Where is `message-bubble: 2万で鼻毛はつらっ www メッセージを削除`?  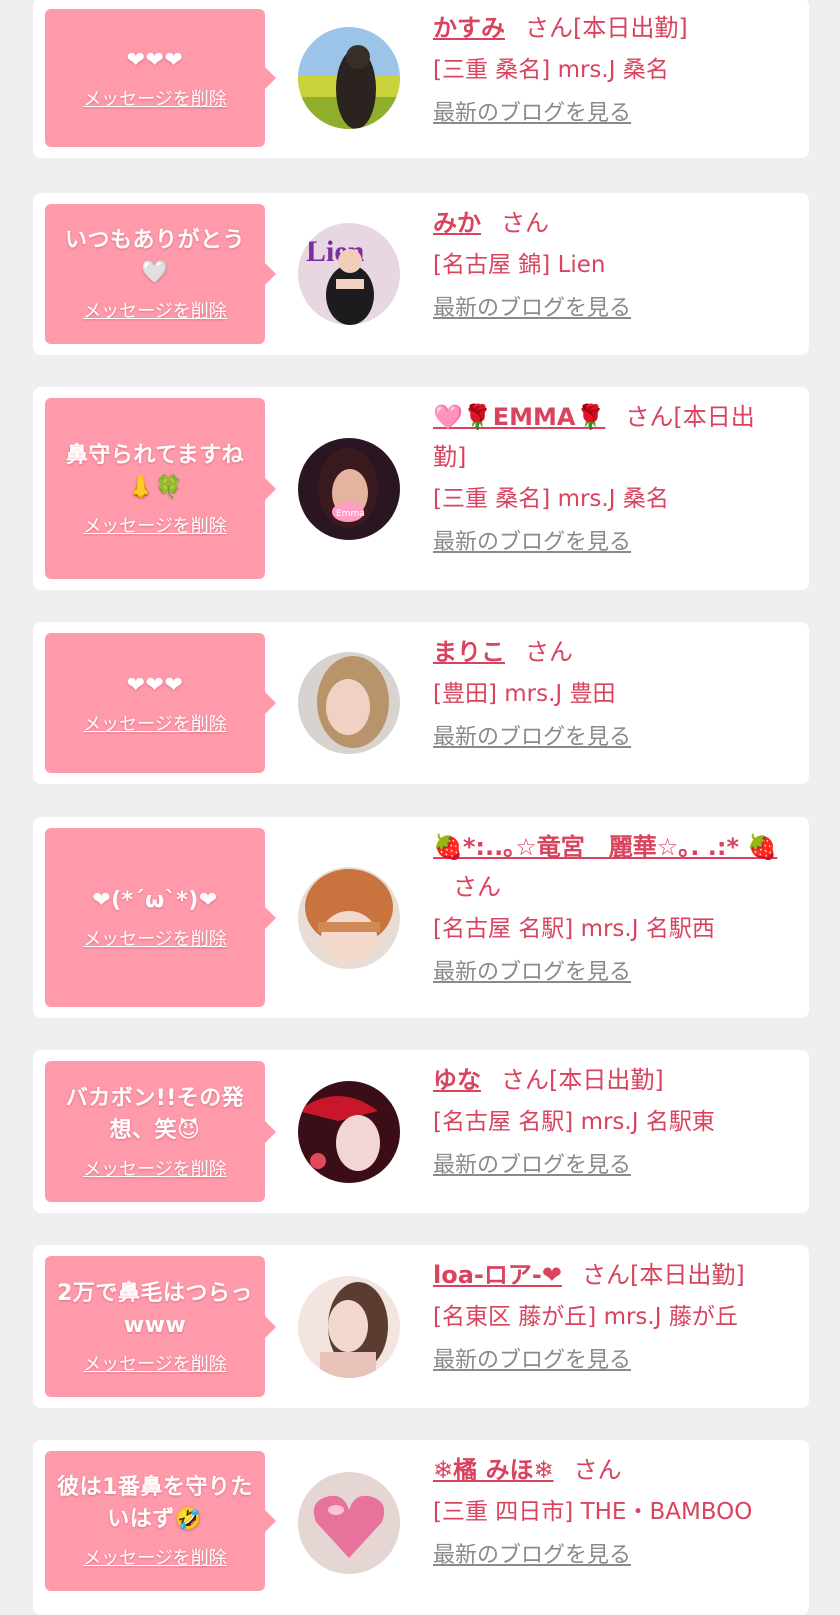
message-bubble: 2万で鼻毛はつらっ www メッセージを削除 is located at coordinates (160, 1326).